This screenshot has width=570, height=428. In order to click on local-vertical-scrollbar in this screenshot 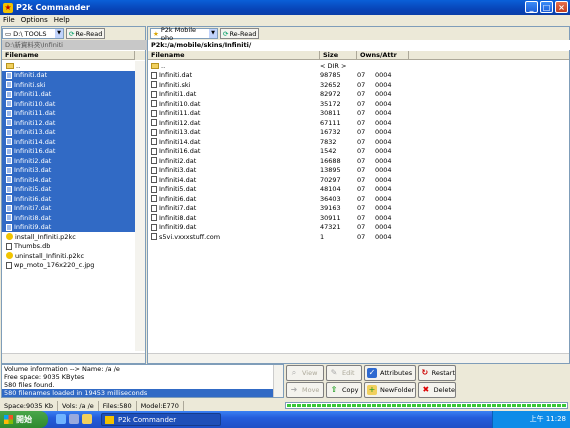, I will do `click(140, 206)`.